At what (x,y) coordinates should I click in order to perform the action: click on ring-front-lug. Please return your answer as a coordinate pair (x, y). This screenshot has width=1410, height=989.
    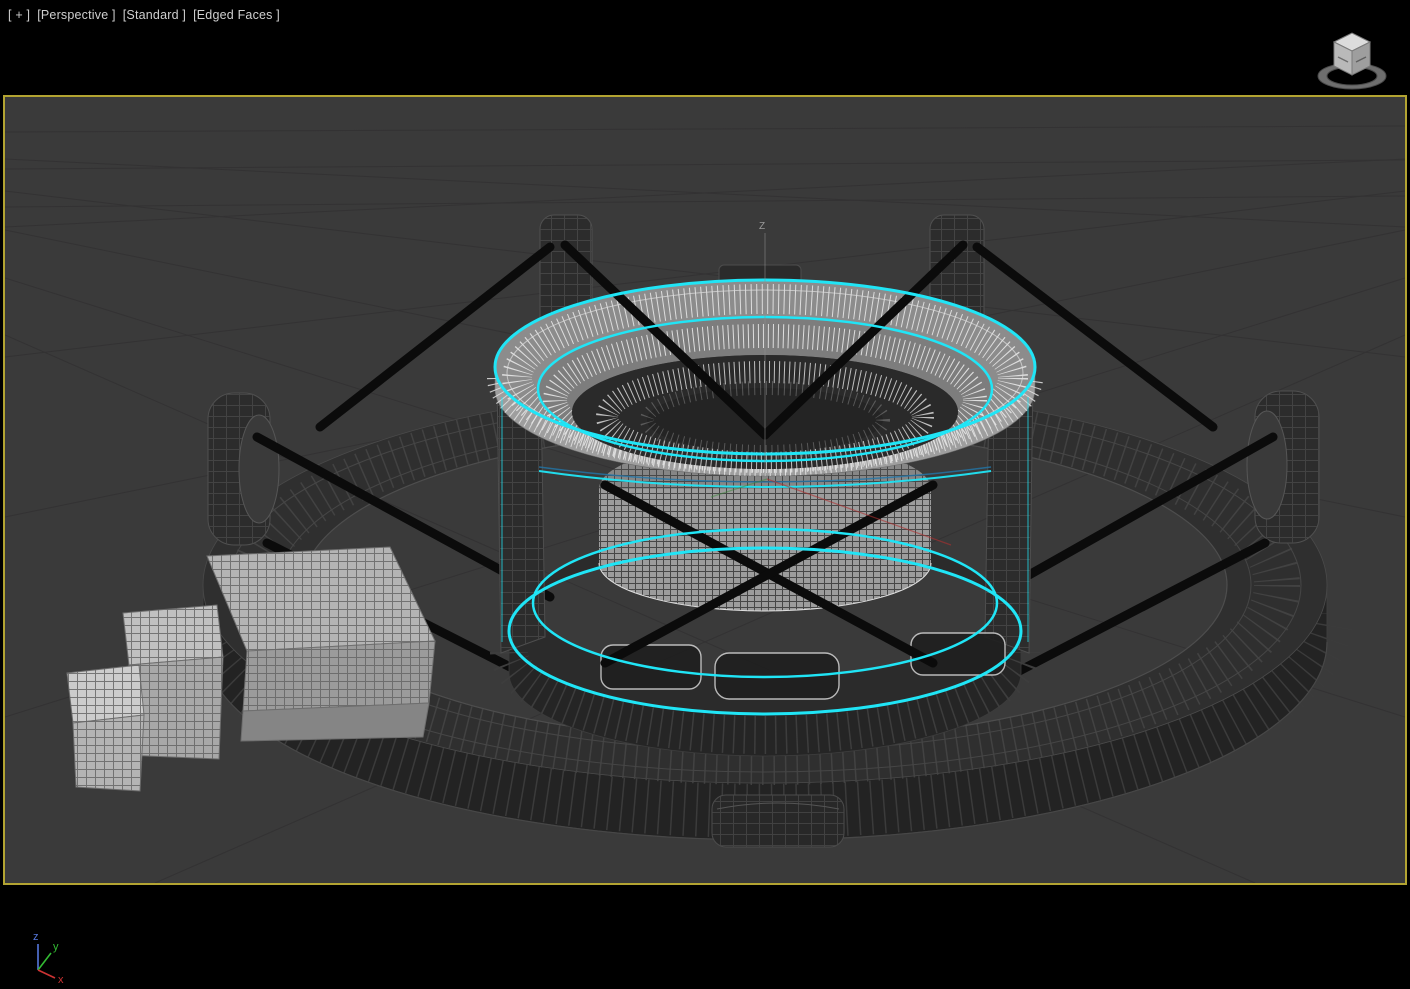
    Looking at the image, I should click on (778, 821).